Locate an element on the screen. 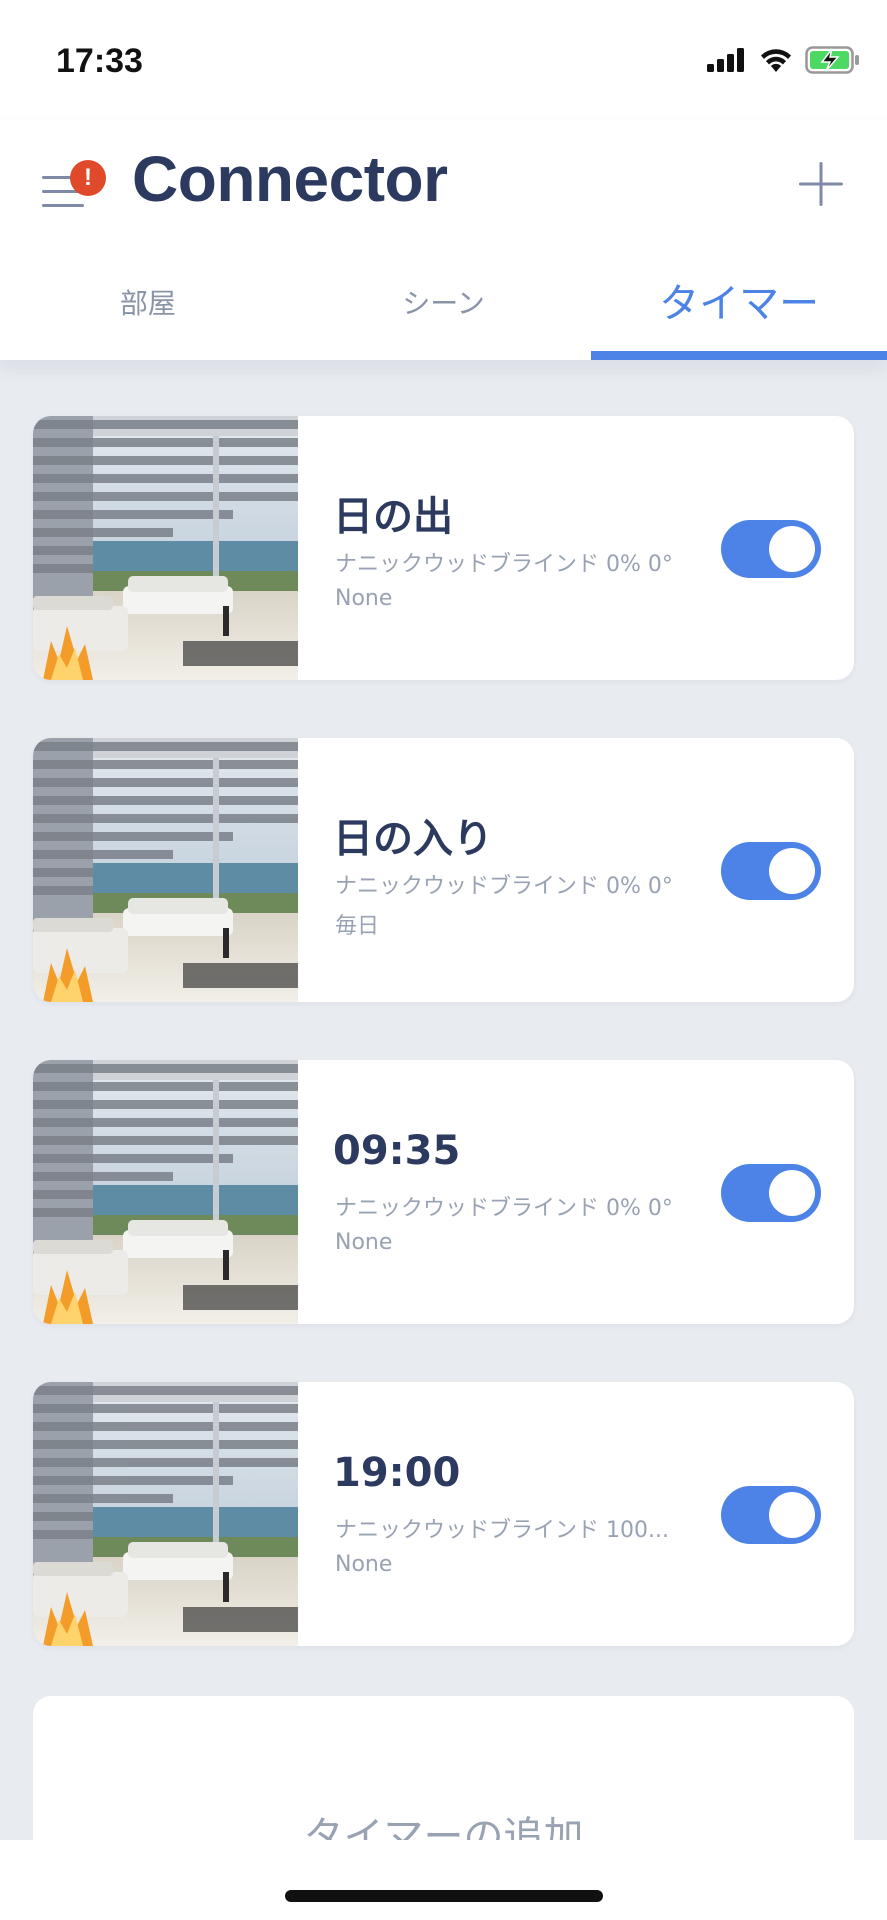 The image size is (887, 1920). menu-button: ! is located at coordinates (75, 195).